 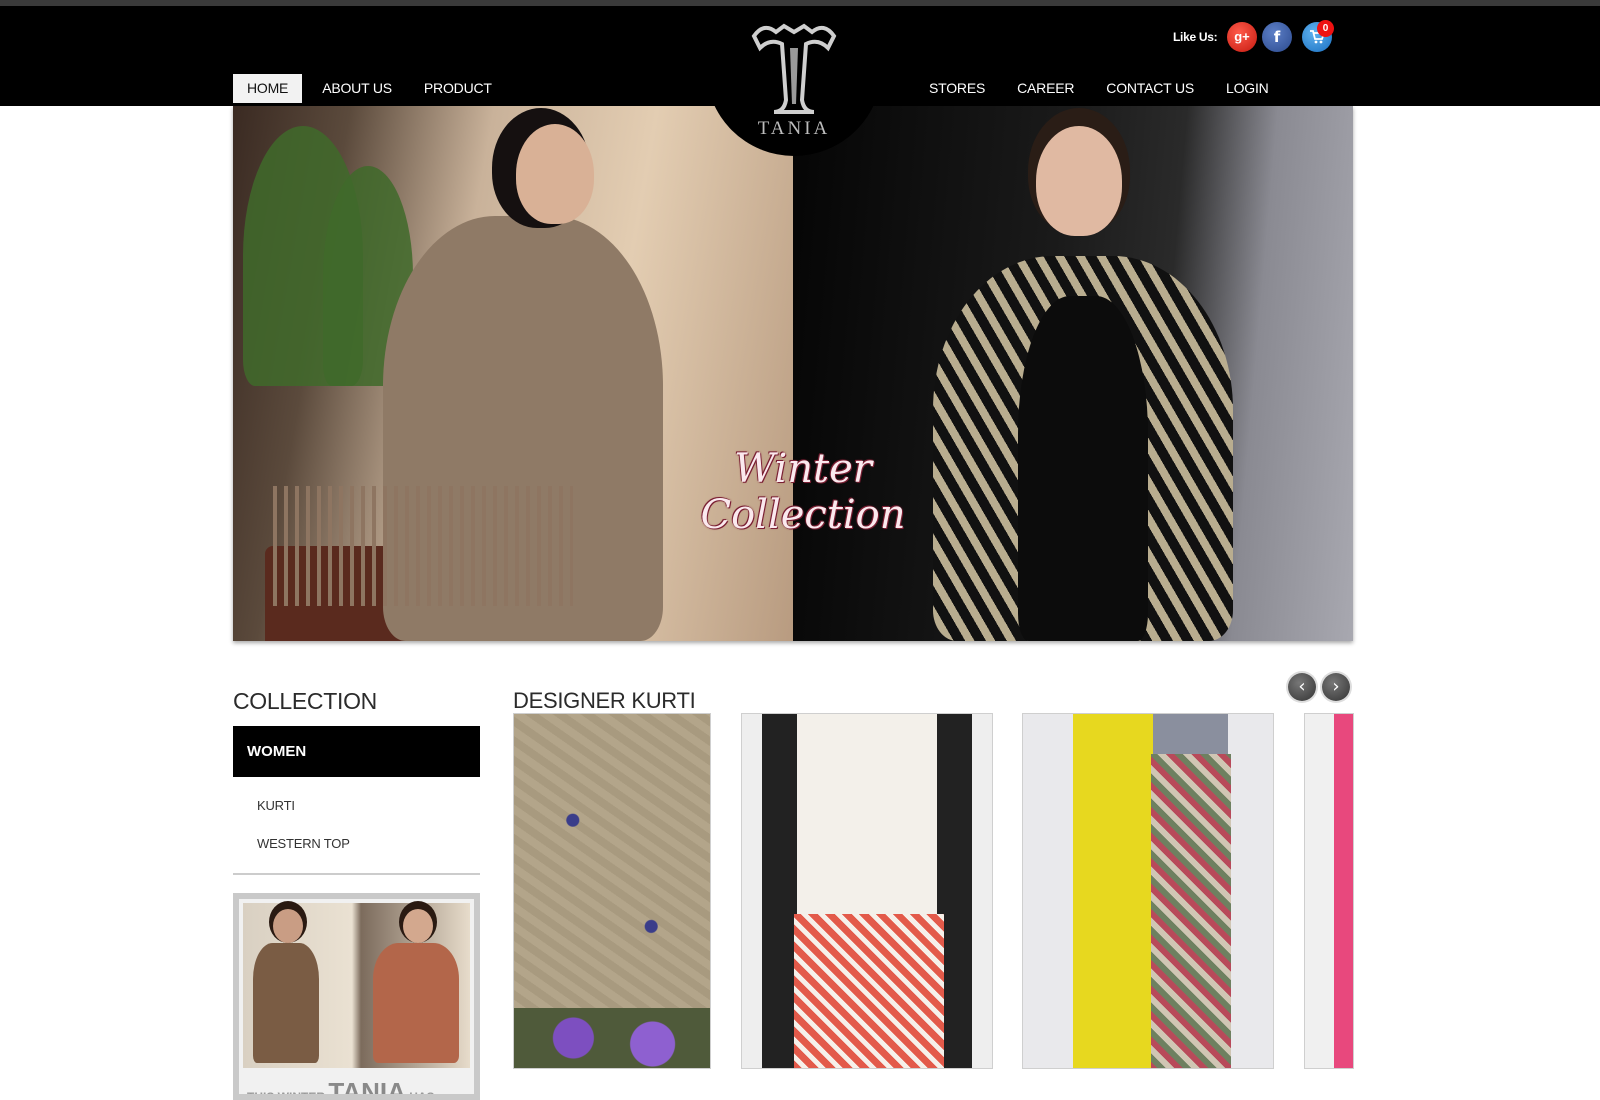 I want to click on designer-kurti-heading: DESIGNER KURTI, so click(x=604, y=700).